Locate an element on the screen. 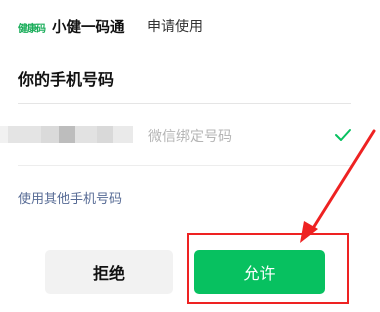 The width and height of the screenshot is (380, 312). wechat-bound-number-label: 微信绑定号码 is located at coordinates (190, 136).